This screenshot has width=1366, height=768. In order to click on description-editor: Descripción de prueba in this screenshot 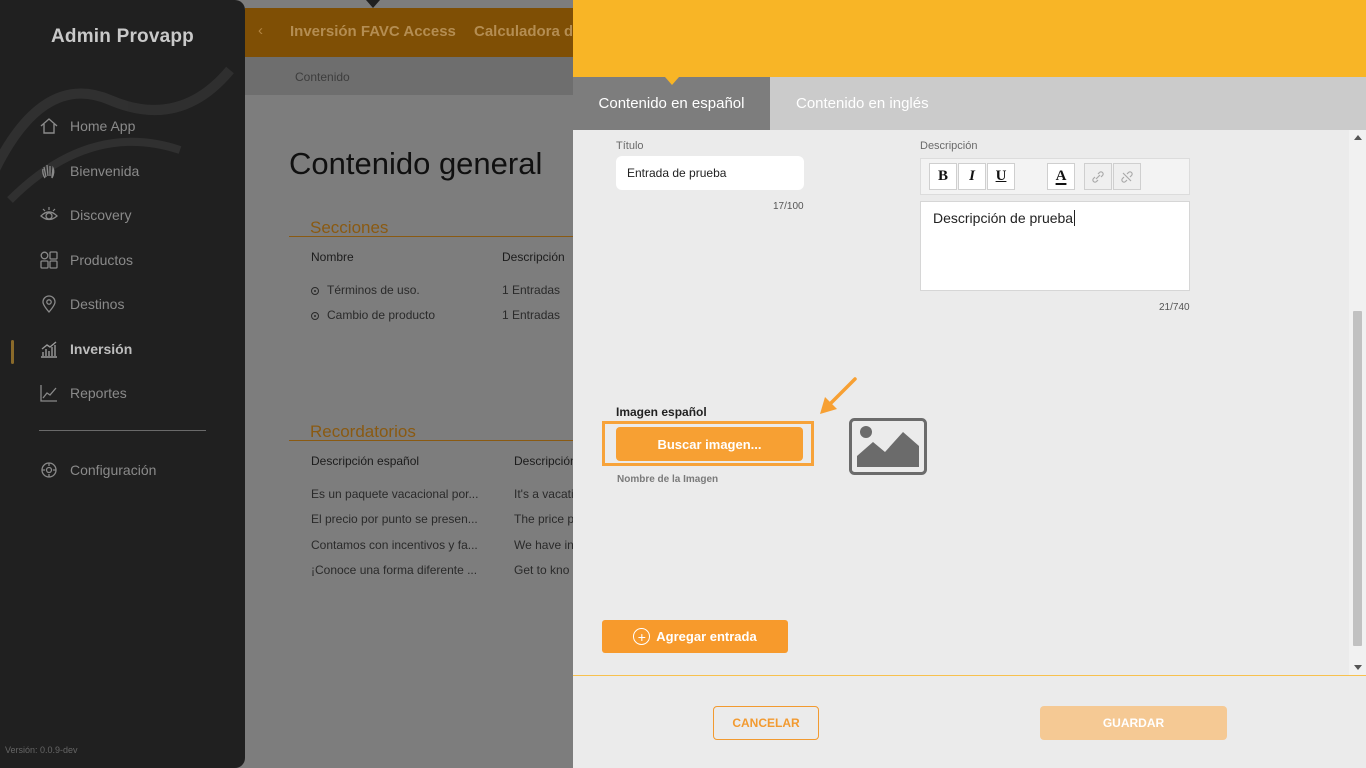, I will do `click(1055, 246)`.